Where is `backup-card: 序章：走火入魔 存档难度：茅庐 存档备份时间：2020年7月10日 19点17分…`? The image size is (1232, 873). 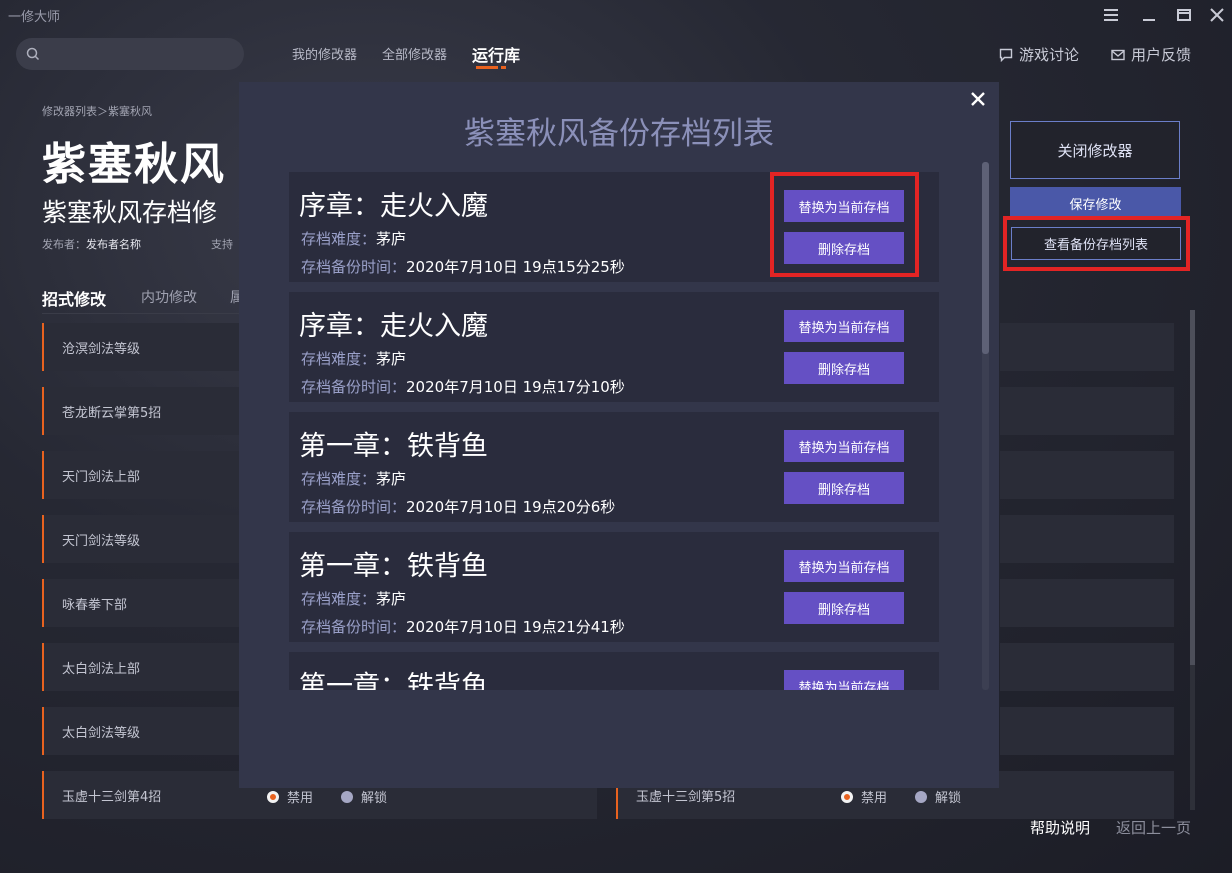
backup-card: 序章：走火入魔 存档难度：茅庐 存档备份时间：2020年7月10日 19点17分… is located at coordinates (614, 347).